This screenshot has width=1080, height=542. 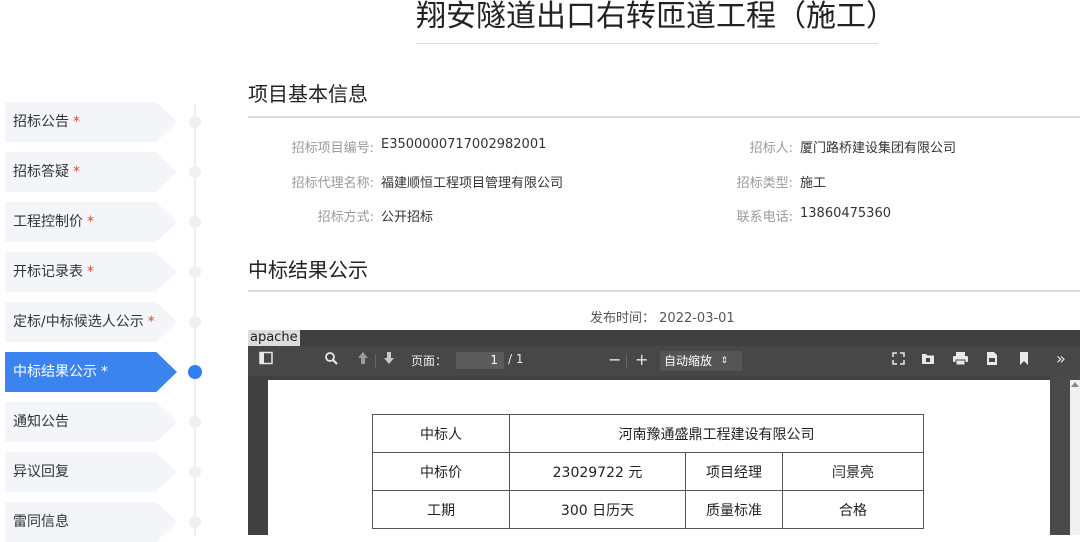 I want to click on table-row: 工期 300 日历天 质量标准 合格, so click(x=648, y=509).